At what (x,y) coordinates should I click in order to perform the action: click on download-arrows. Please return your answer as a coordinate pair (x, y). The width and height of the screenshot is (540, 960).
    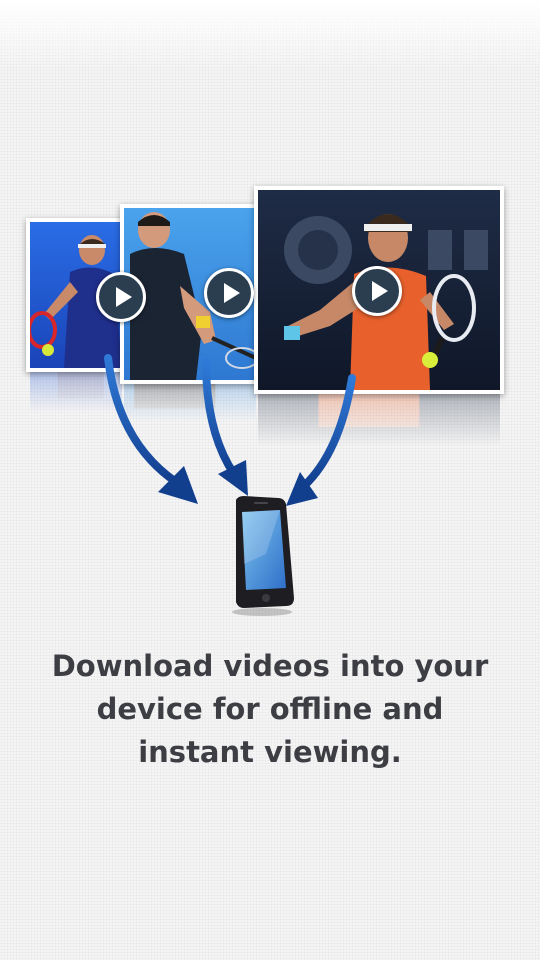
    Looking at the image, I should click on (230, 430).